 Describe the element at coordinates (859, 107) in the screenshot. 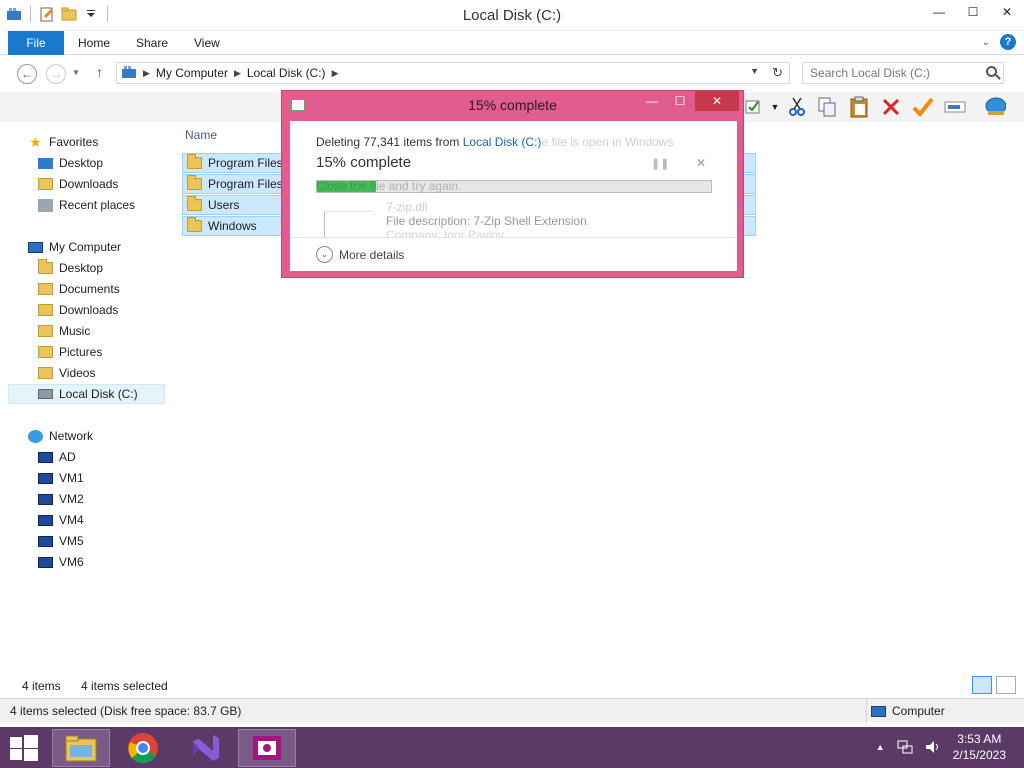

I see `paste-icon` at that location.